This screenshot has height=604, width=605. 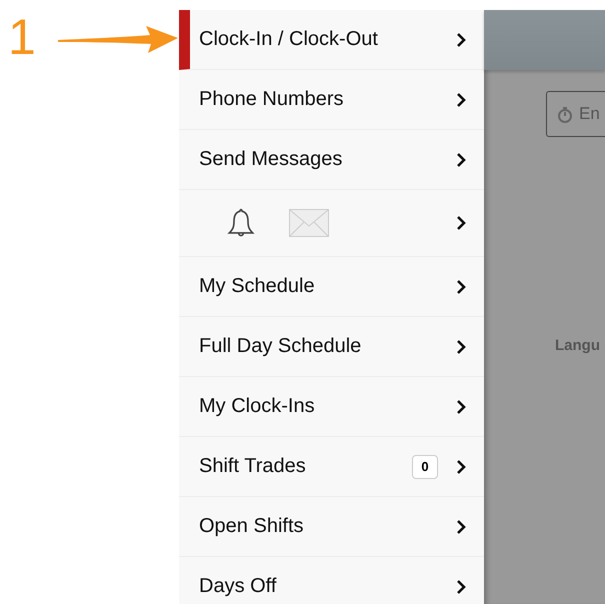 I want to click on count-badge: 0, so click(x=425, y=466).